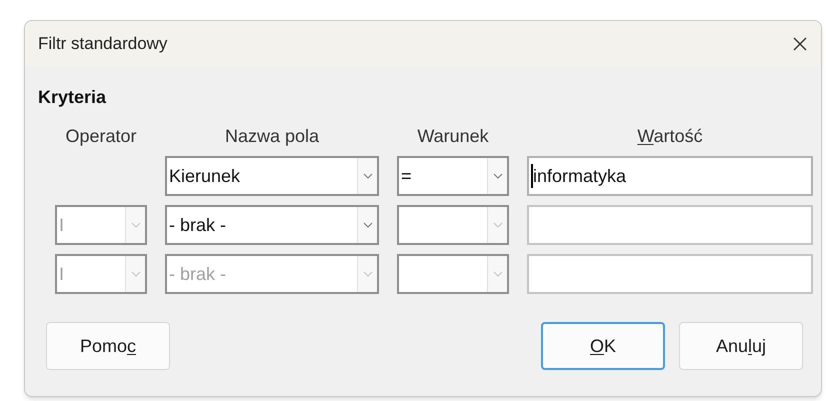  I want to click on dialog-button: OK, so click(603, 346).